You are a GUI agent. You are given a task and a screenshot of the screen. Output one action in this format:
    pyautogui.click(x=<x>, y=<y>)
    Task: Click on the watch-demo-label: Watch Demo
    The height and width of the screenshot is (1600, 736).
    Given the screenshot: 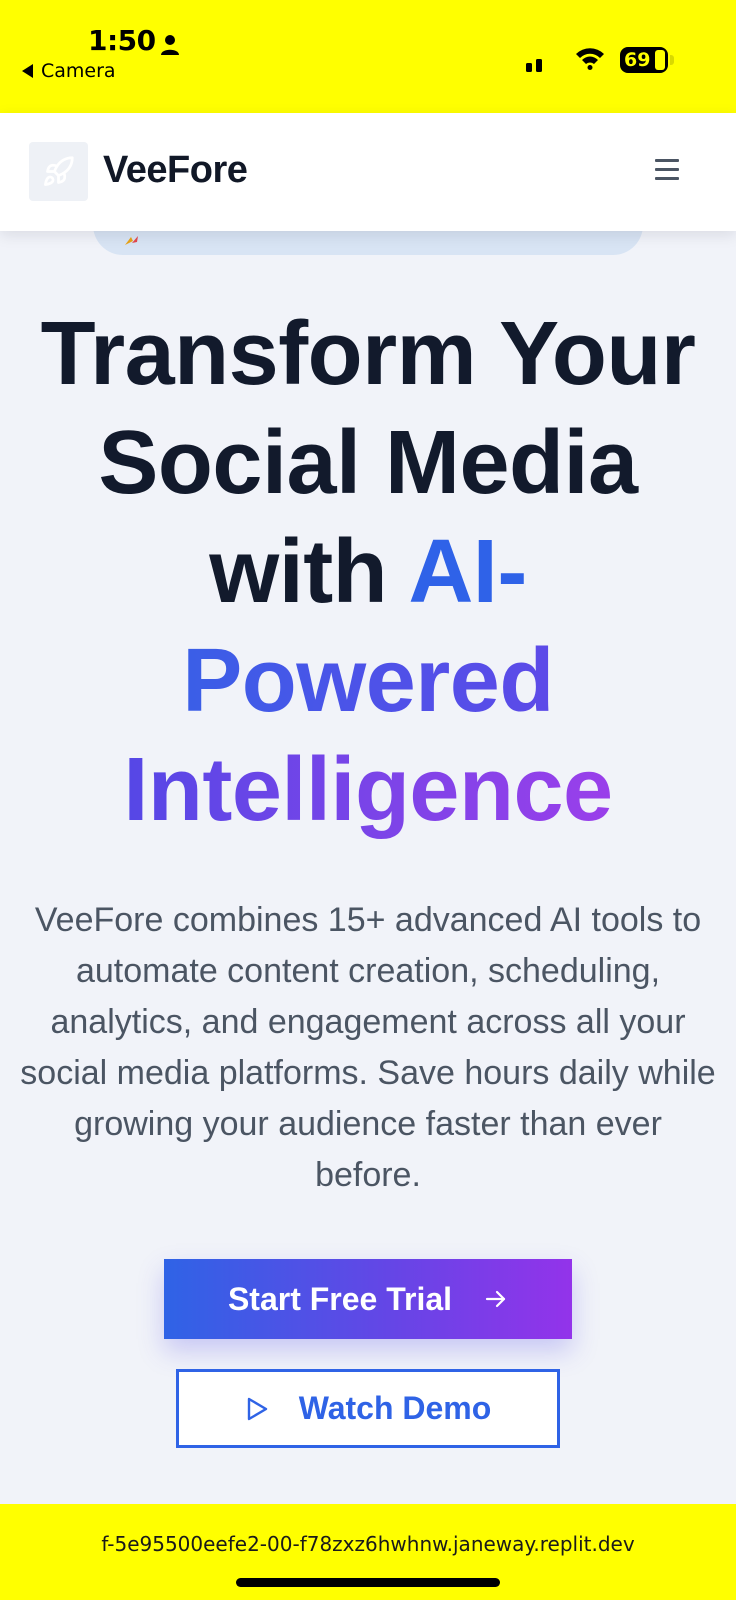 What is the action you would take?
    pyautogui.click(x=395, y=1408)
    